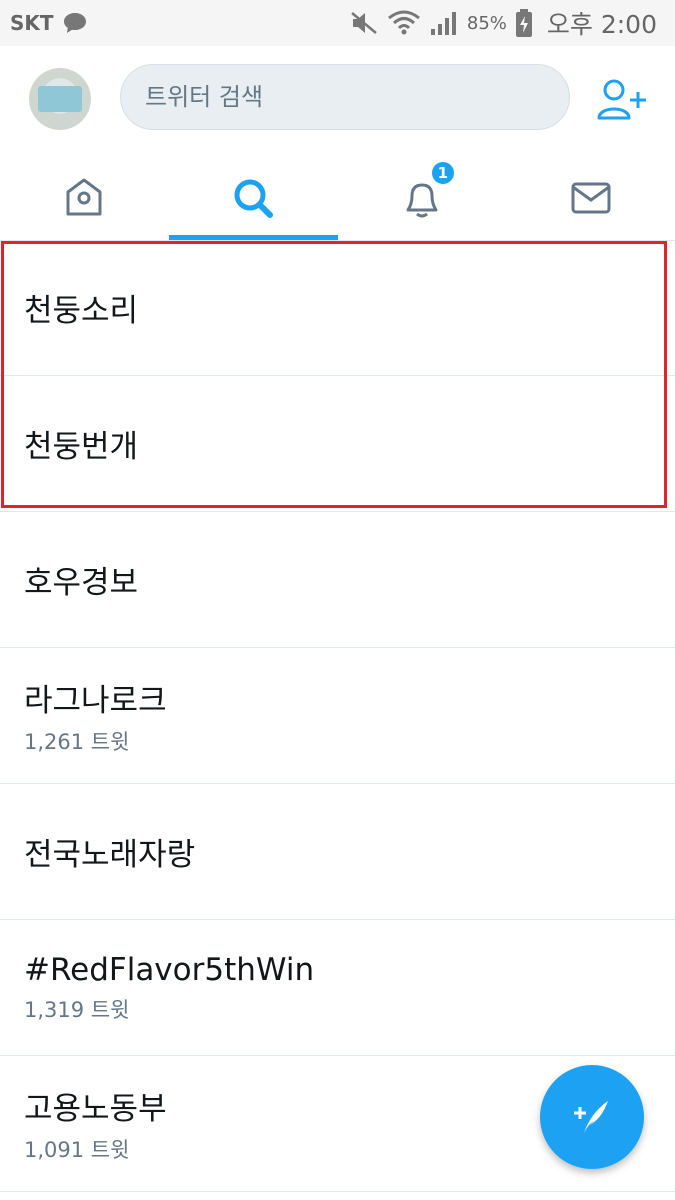  I want to click on avatar-image, so click(60, 99).